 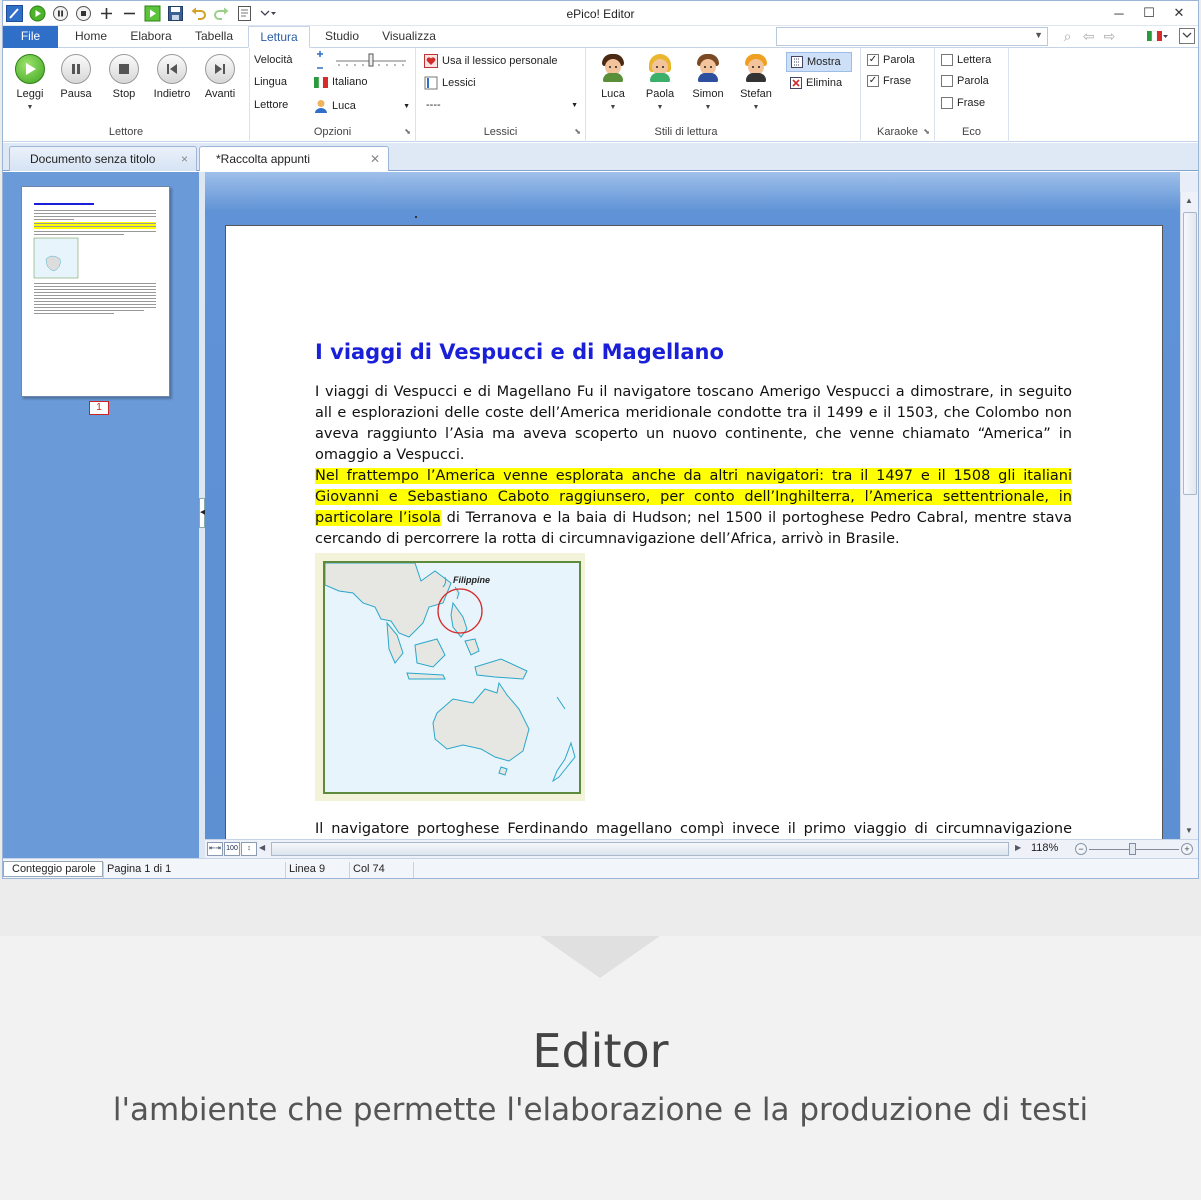 I want to click on forward-arrow-icon: ⇨, so click(x=1109, y=36).